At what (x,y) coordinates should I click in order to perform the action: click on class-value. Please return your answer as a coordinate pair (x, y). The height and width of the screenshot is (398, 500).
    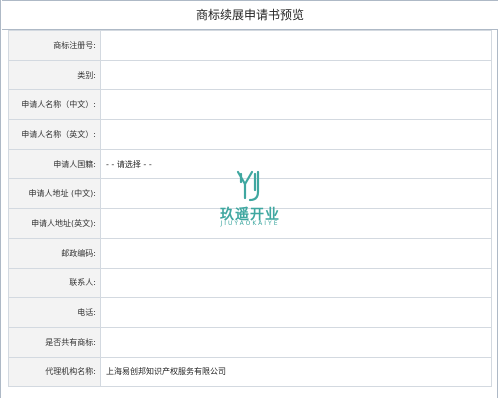
    Looking at the image, I should click on (296, 75).